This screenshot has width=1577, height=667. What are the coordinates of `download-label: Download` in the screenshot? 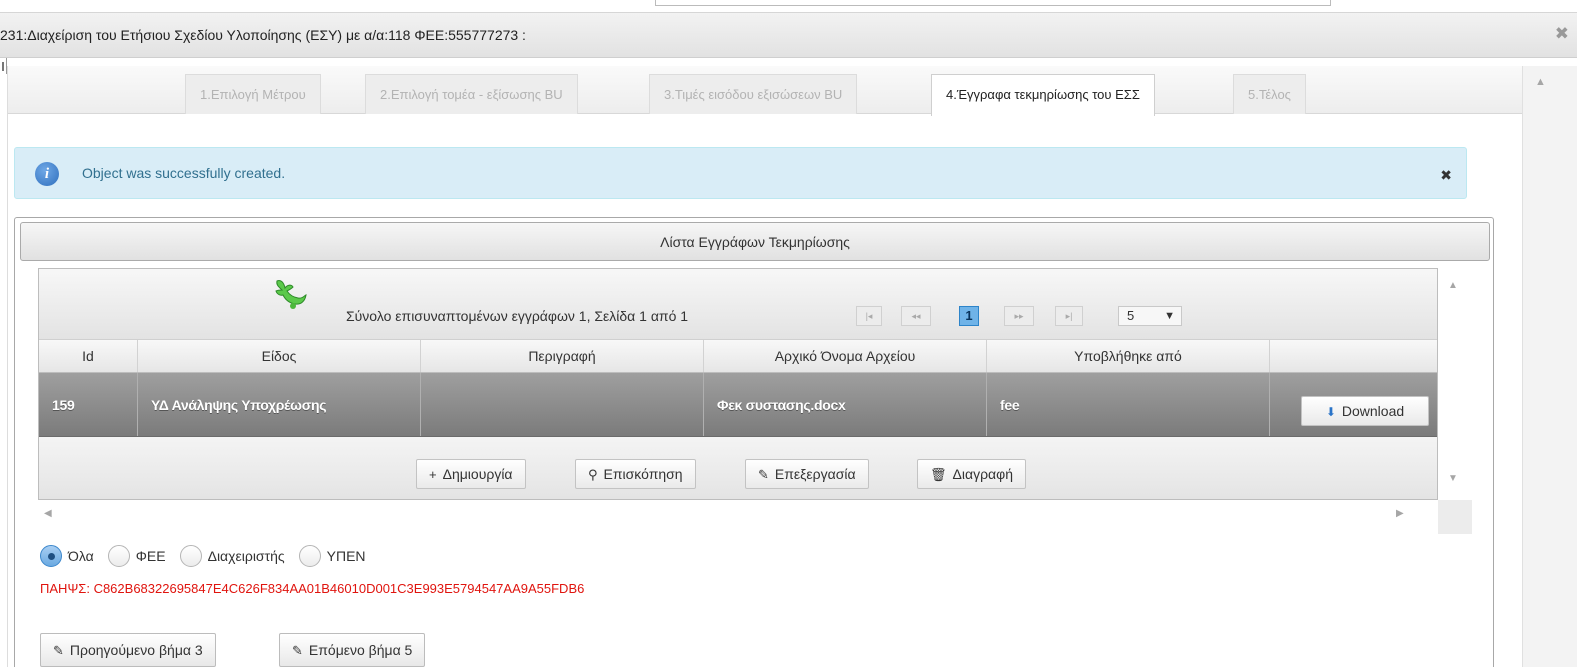 It's located at (1373, 411).